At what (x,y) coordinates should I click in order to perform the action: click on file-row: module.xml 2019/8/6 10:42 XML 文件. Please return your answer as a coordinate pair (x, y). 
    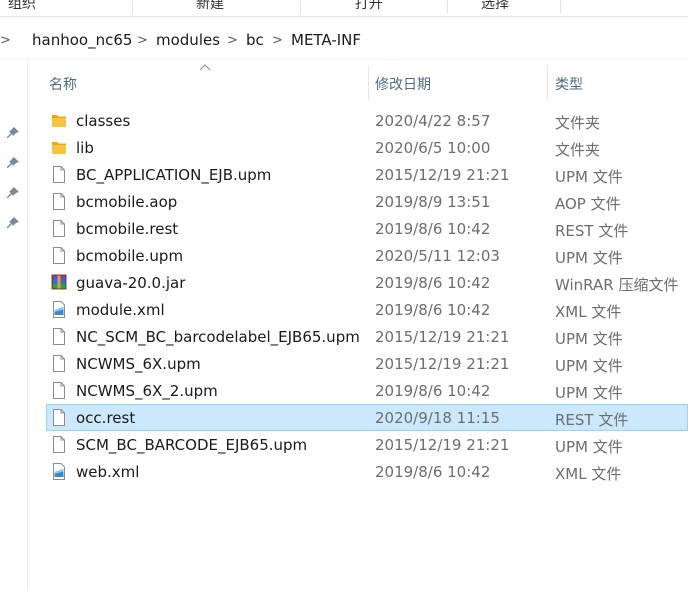
    Looking at the image, I should click on (367, 309).